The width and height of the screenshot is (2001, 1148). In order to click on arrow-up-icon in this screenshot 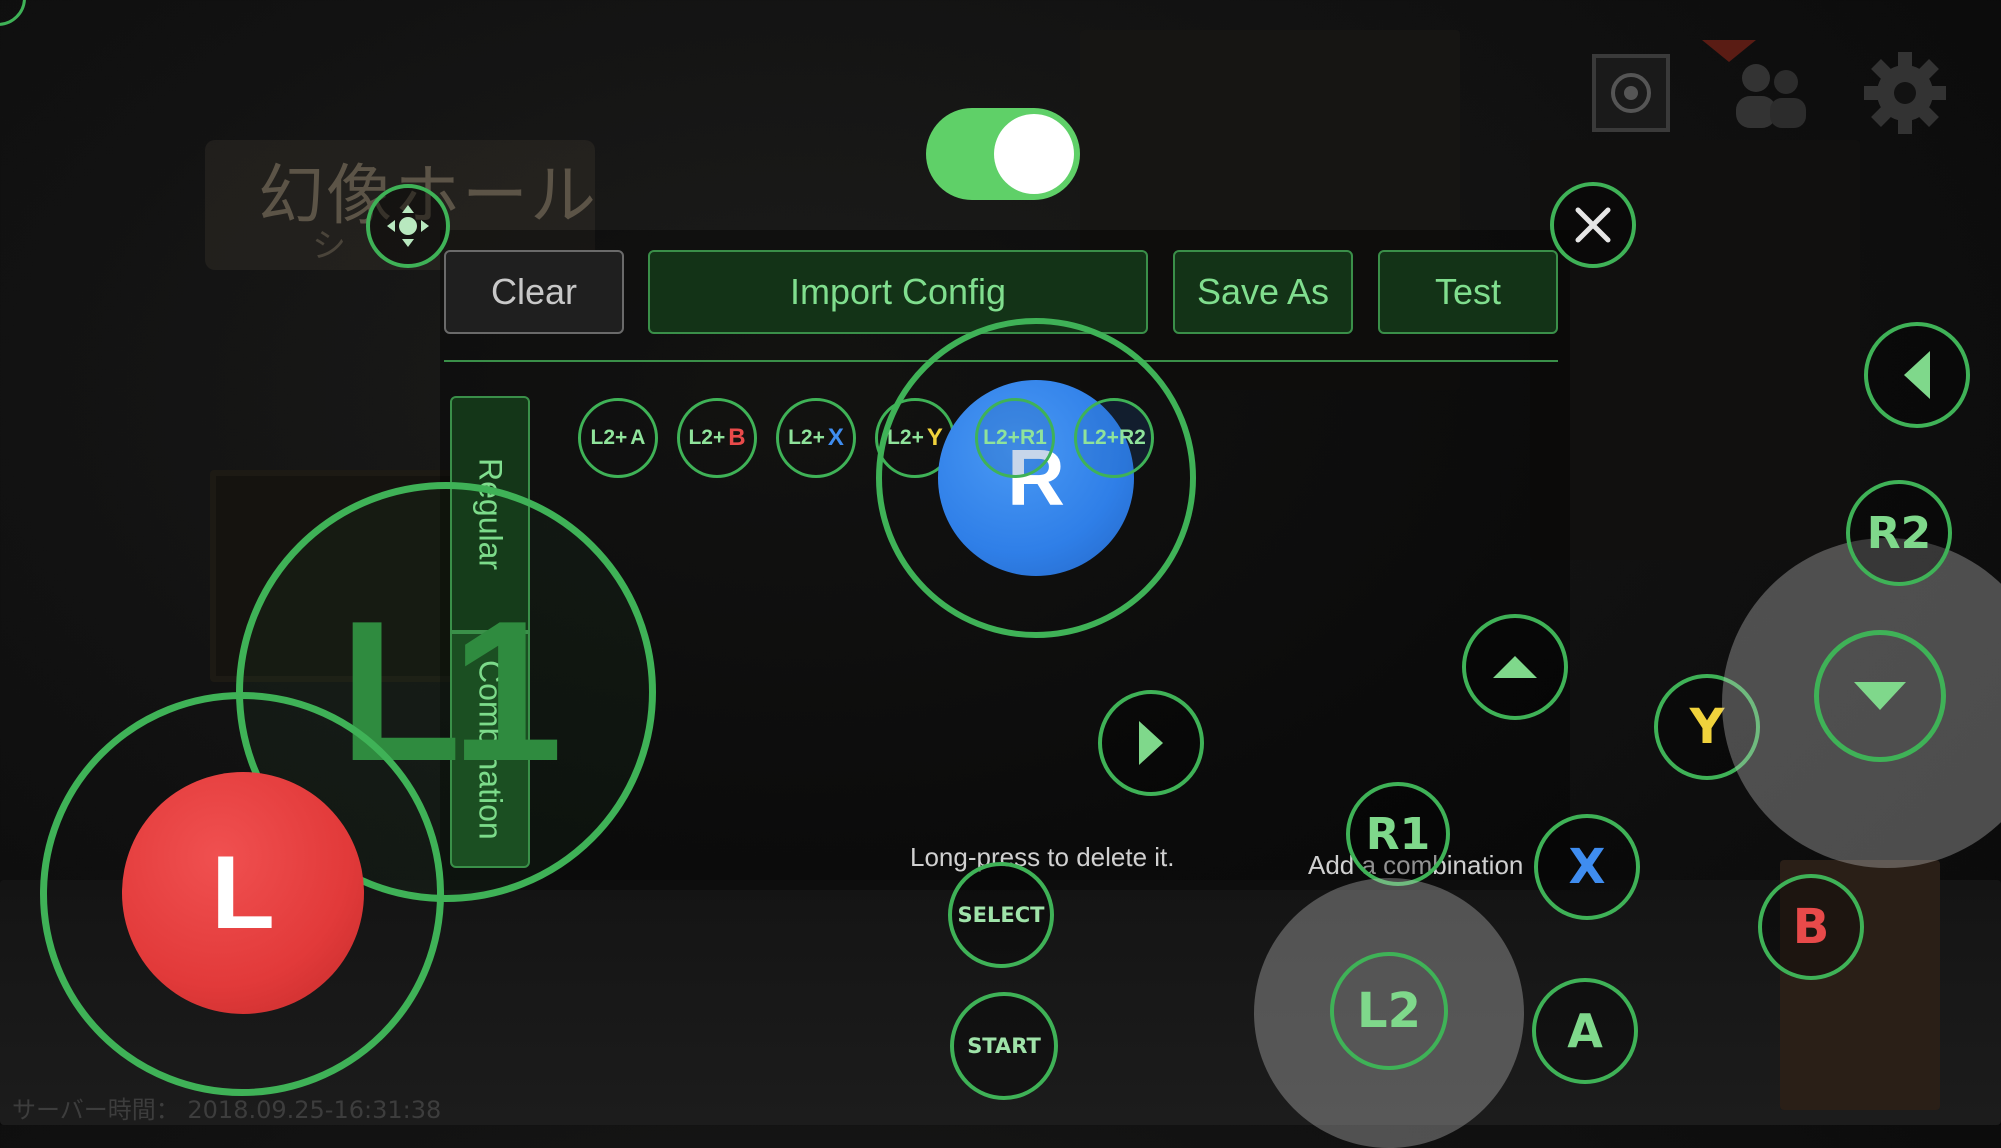, I will do `click(1515, 667)`.